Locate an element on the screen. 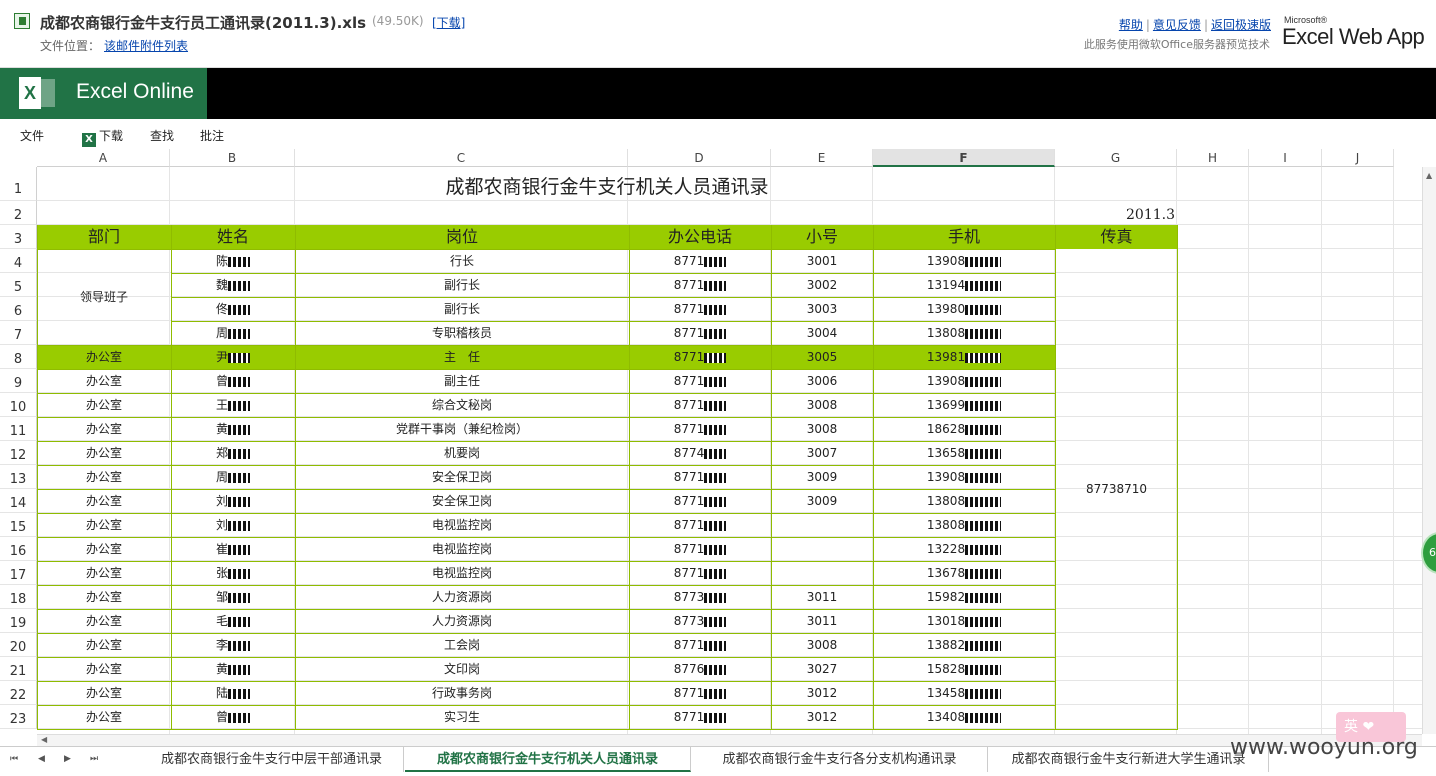  column-header-c: C is located at coordinates (461, 158).